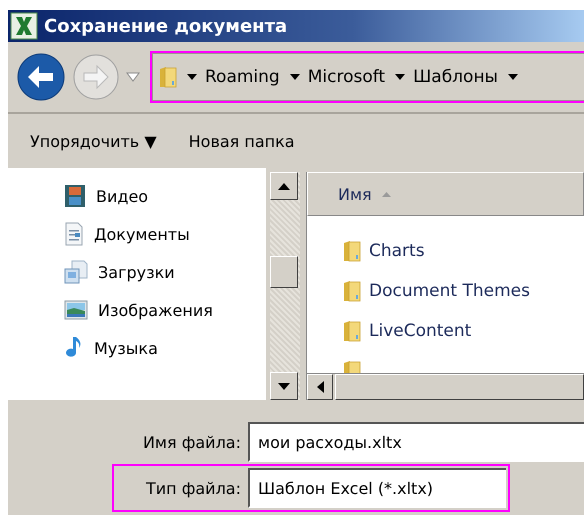 The image size is (584, 515). What do you see at coordinates (133, 77) in the screenshot?
I see `dropdown-icon` at bounding box center [133, 77].